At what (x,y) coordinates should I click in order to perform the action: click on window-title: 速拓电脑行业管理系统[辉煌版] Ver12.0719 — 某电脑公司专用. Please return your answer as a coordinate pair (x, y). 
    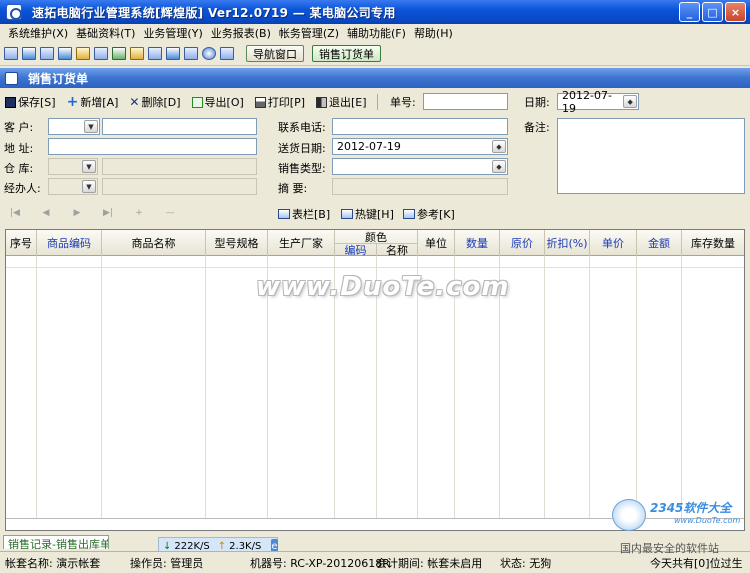
    Looking at the image, I should click on (214, 12).